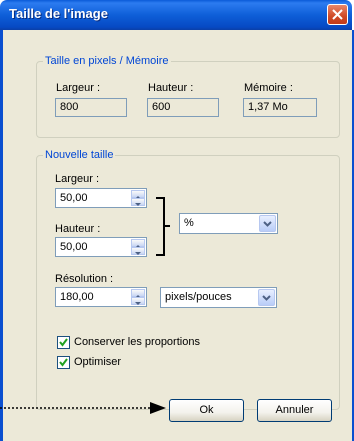  I want to click on original-width-label: Largeur :, so click(78, 88).